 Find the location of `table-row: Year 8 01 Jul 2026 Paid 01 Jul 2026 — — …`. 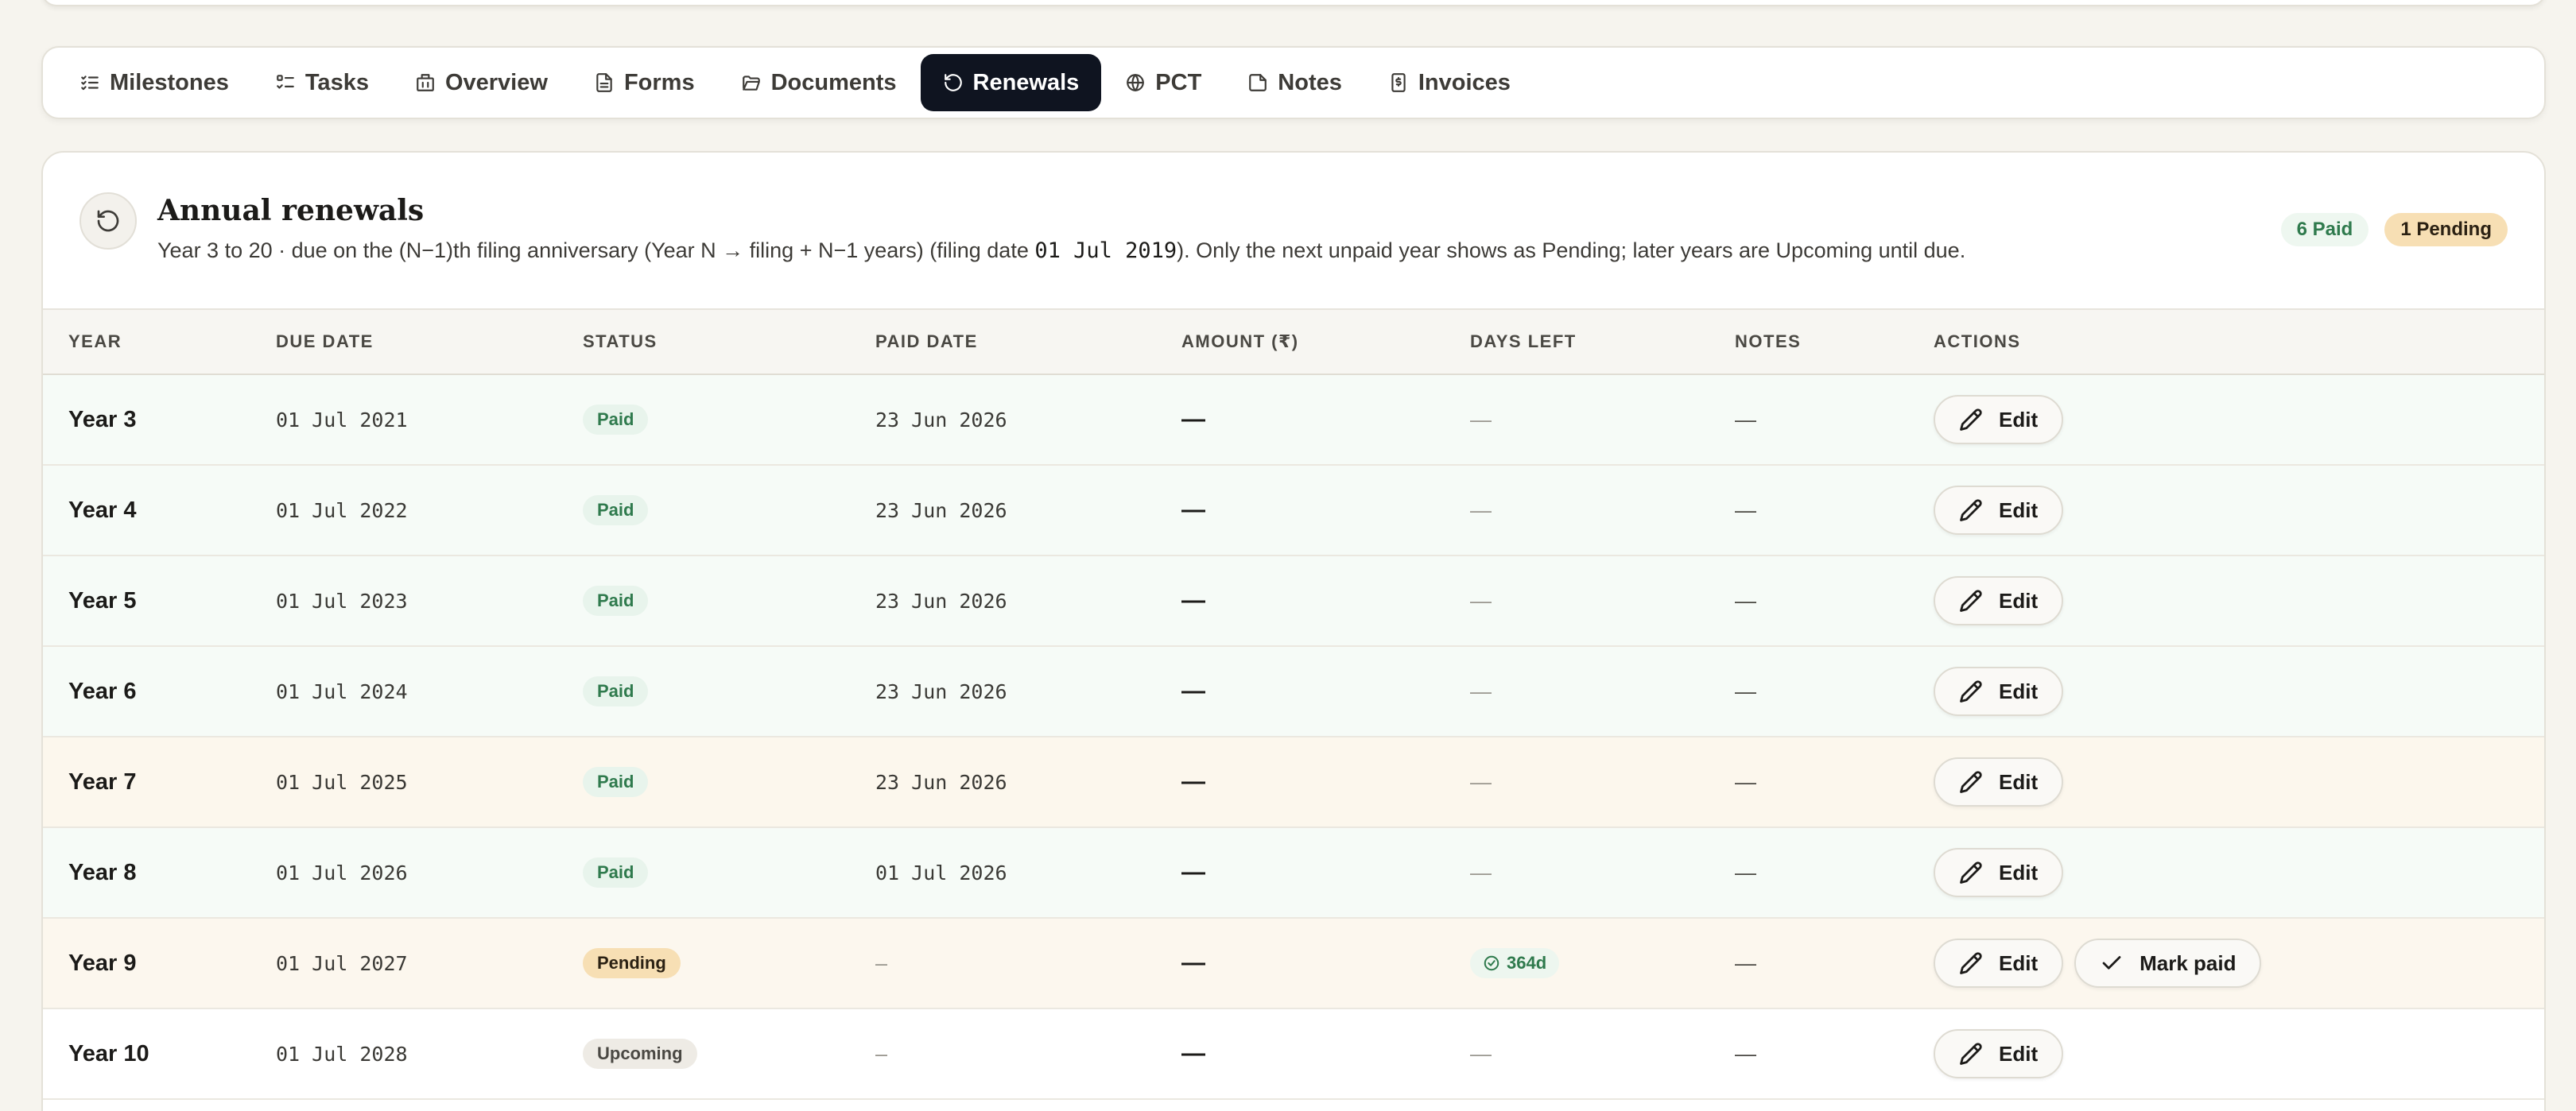

table-row: Year 8 01 Jul 2026 Paid 01 Jul 2026 — — … is located at coordinates (1293, 873).